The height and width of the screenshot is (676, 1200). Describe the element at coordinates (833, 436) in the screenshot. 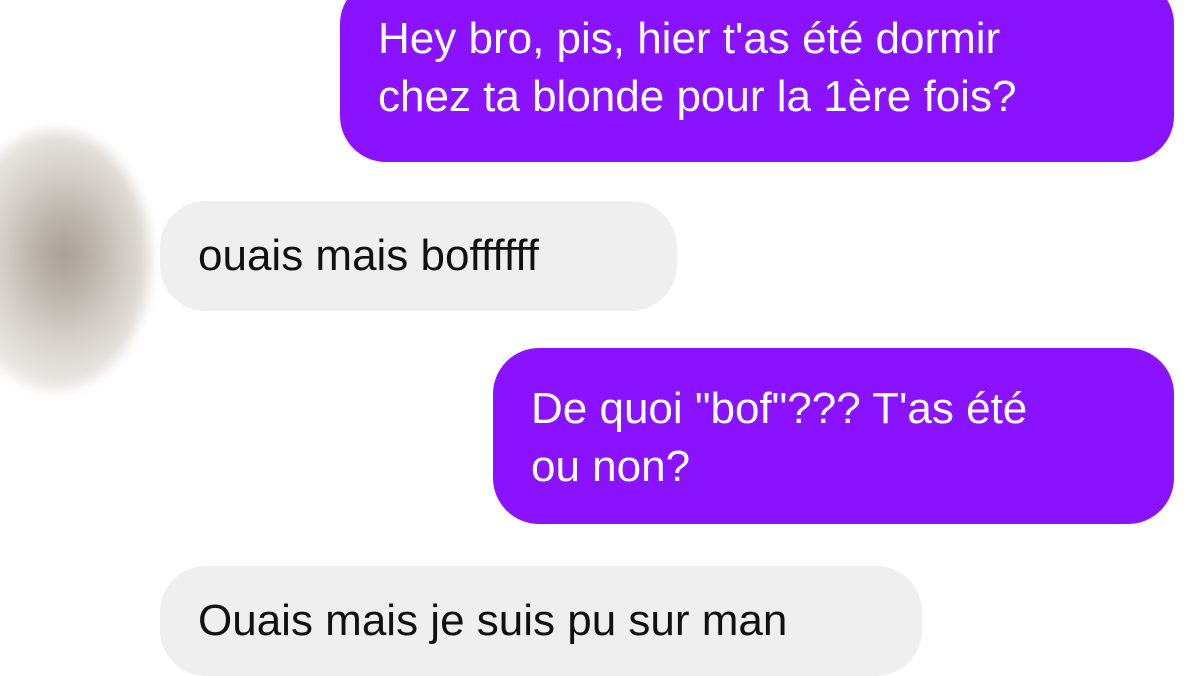

I see `sent-message-bubble: De quoi "bof"??? T'as été ou non?` at that location.